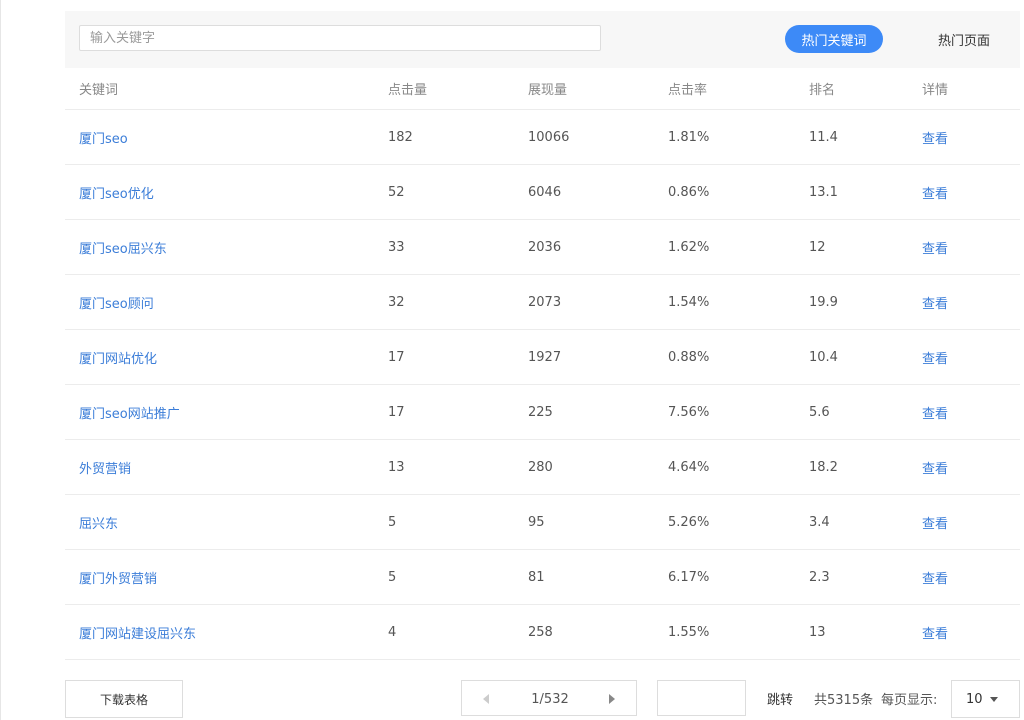 This screenshot has height=720, width=1024. What do you see at coordinates (844, 700) in the screenshot?
I see `total-count: 共5315条` at bounding box center [844, 700].